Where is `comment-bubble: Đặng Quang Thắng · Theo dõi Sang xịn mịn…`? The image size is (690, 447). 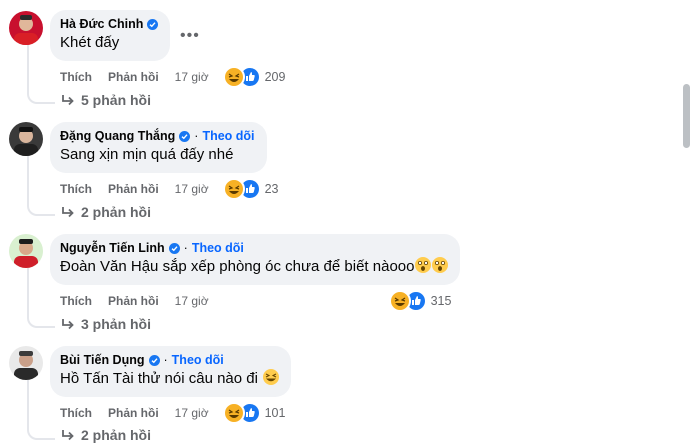 comment-bubble: Đặng Quang Thắng · Theo dõi Sang xịn mịn… is located at coordinates (158, 147).